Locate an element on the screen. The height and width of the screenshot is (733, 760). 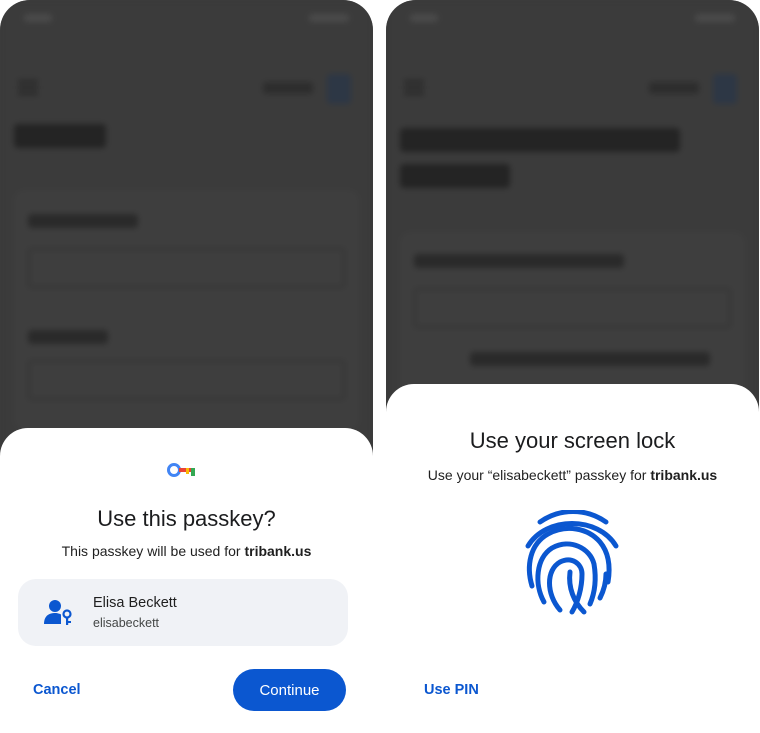
account-card: Elisa Beckett elisabeckett is located at coordinates (183, 612).